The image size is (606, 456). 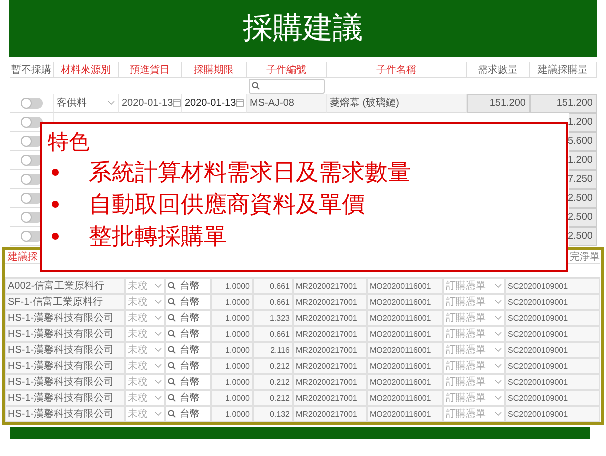 What do you see at coordinates (287, 103) in the screenshot?
I see `table-cell: MS-AJ-08` at bounding box center [287, 103].